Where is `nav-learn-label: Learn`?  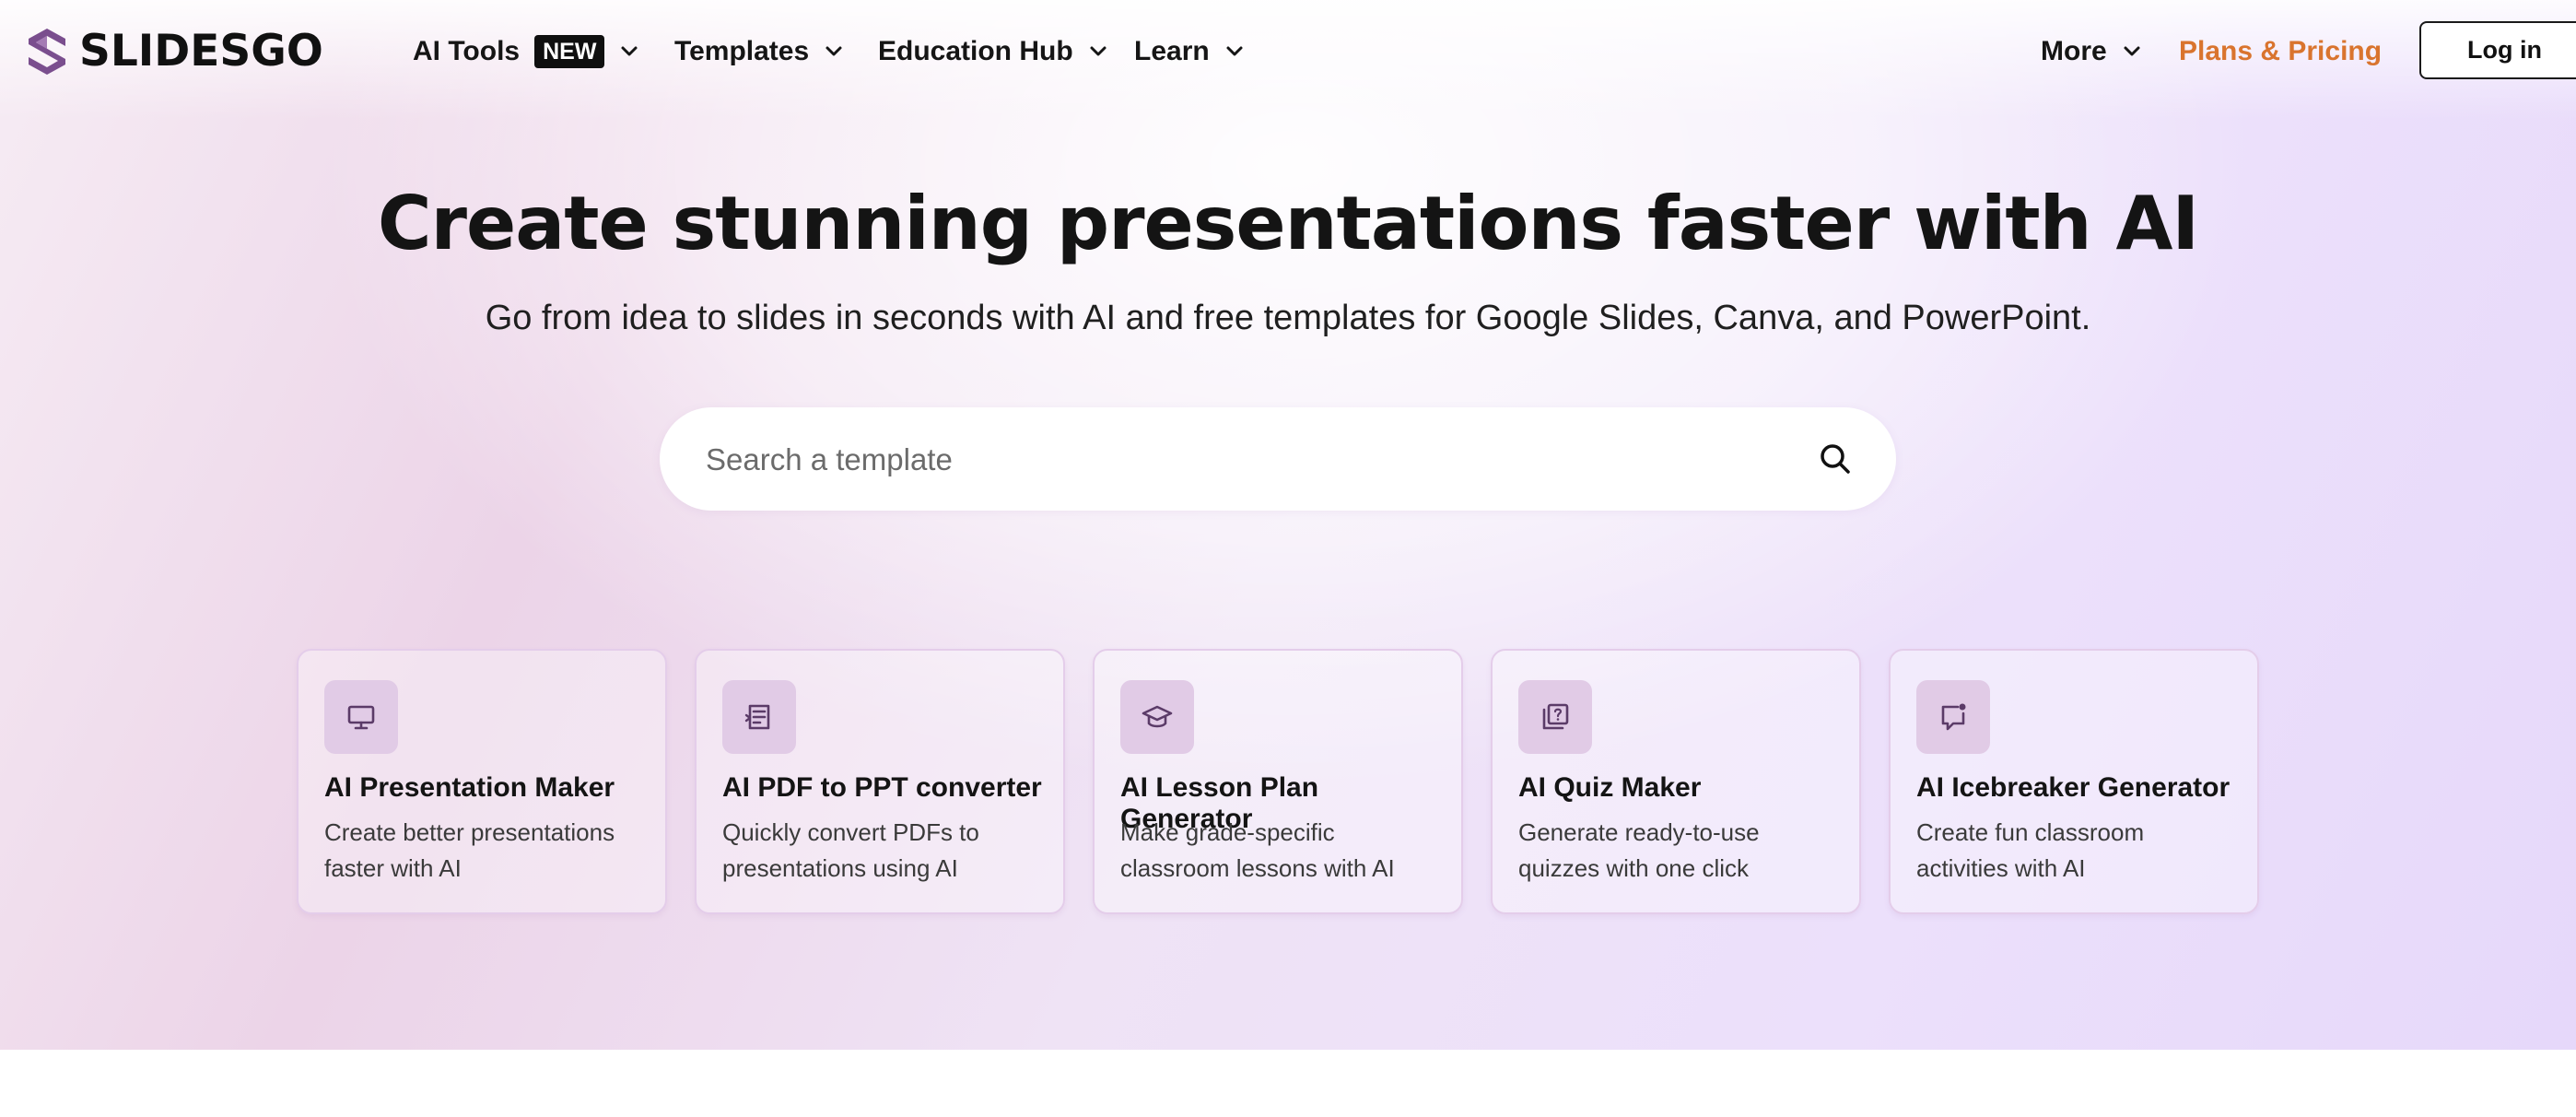 nav-learn-label: Learn is located at coordinates (1172, 51).